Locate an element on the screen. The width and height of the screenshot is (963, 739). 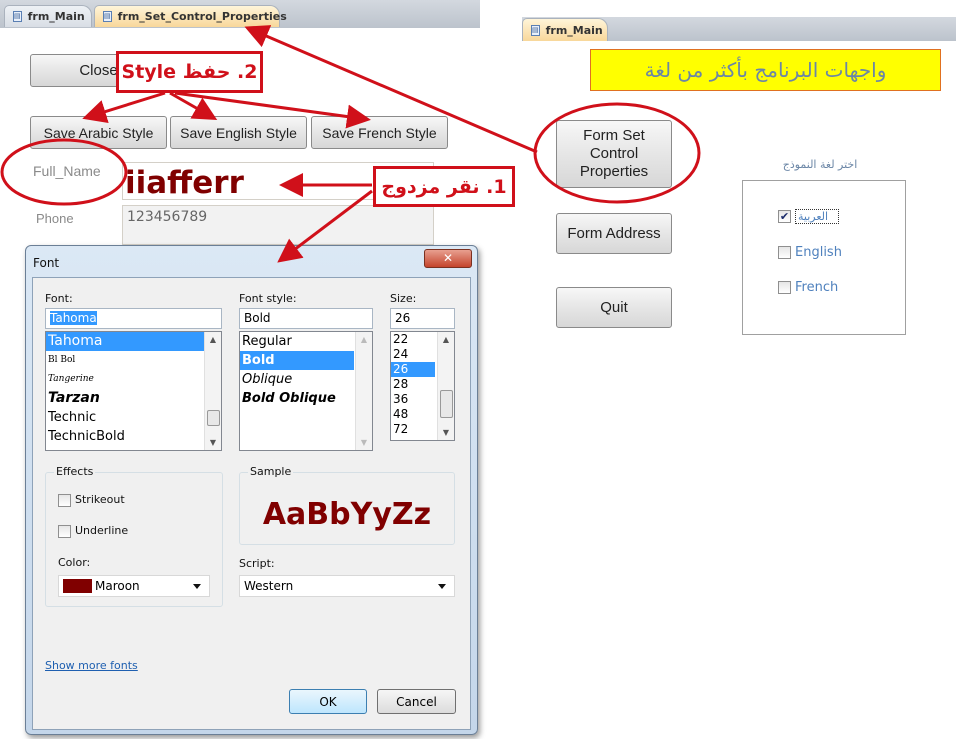
font-style-list: Regular Bold Oblique Bold Oblique ▲ ▼ is located at coordinates (306, 391).